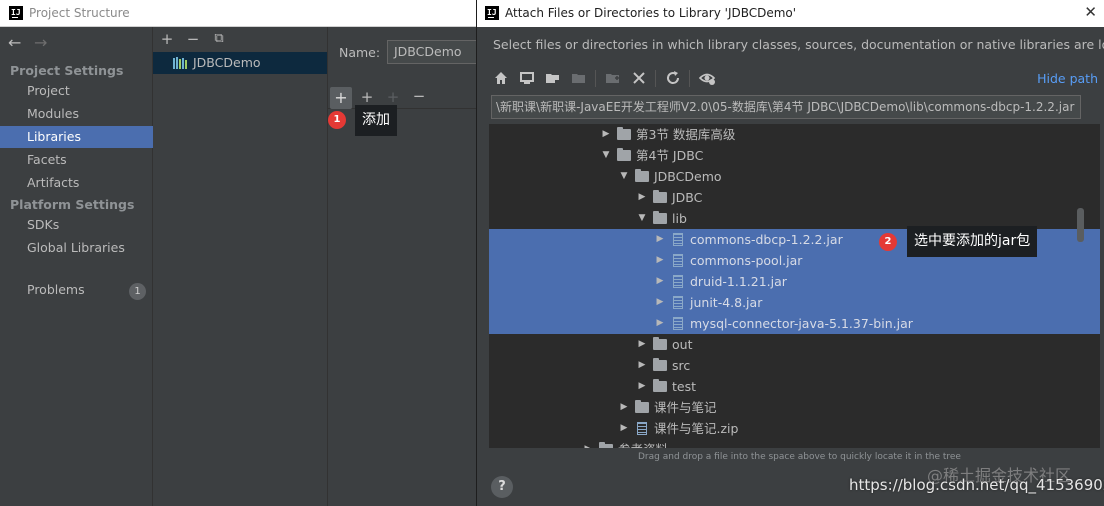  I want to click on add-disabled-button: +, so click(393, 97).